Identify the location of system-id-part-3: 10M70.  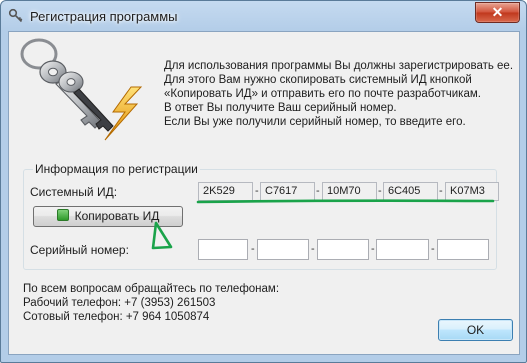
(349, 191).